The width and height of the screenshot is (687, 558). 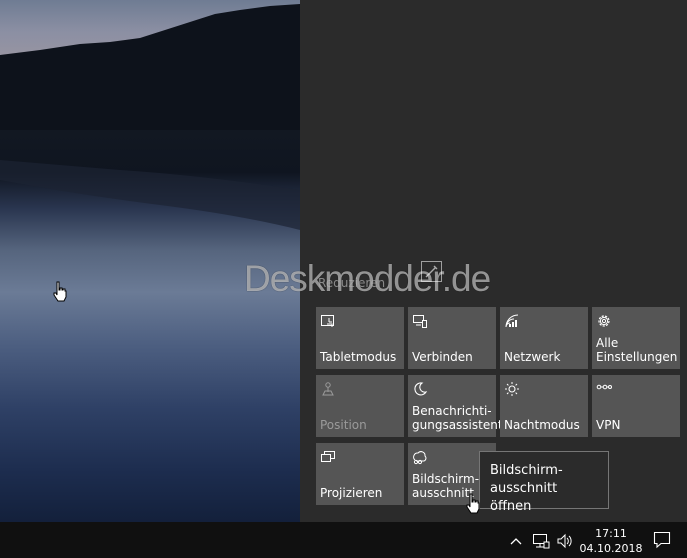 I want to click on tile-connect: Verbinden, so click(x=452, y=338).